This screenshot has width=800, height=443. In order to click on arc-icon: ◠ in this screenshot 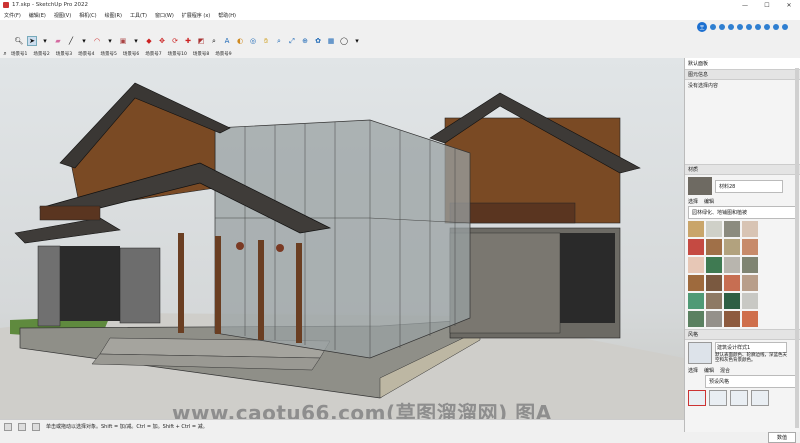, I will do `click(97, 41)`.